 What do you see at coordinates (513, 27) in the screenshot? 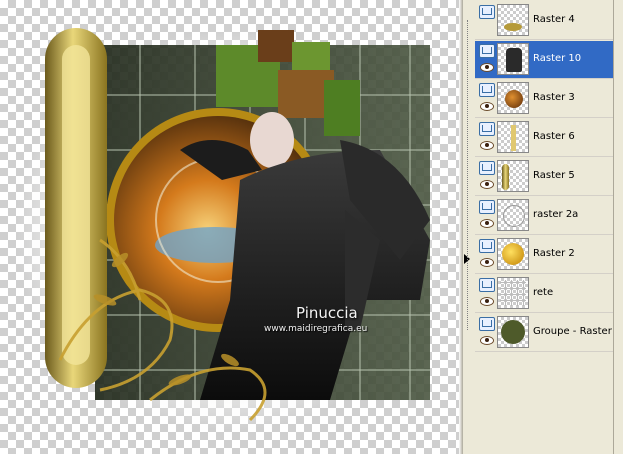
I see `flourish-icon` at bounding box center [513, 27].